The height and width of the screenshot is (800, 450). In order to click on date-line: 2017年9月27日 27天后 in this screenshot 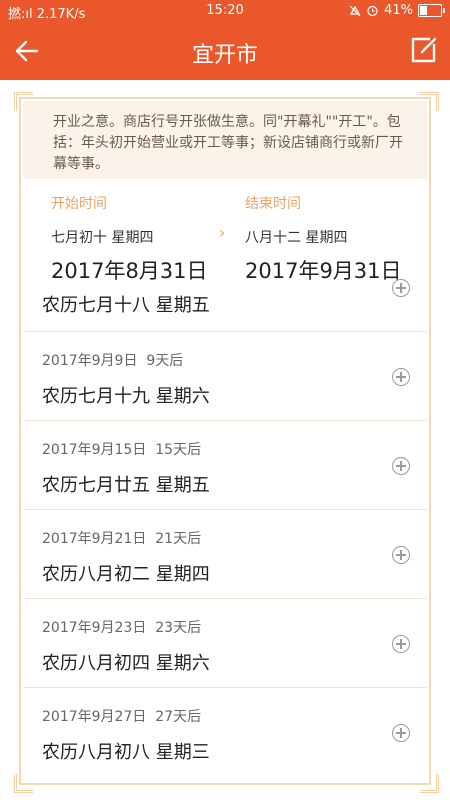, I will do `click(121, 716)`.